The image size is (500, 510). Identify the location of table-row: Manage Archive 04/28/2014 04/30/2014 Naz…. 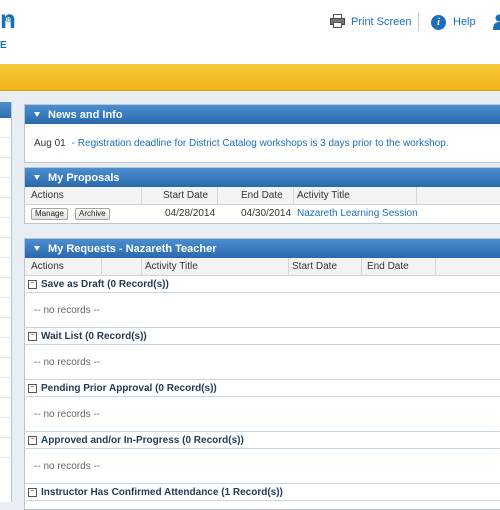
(262, 214).